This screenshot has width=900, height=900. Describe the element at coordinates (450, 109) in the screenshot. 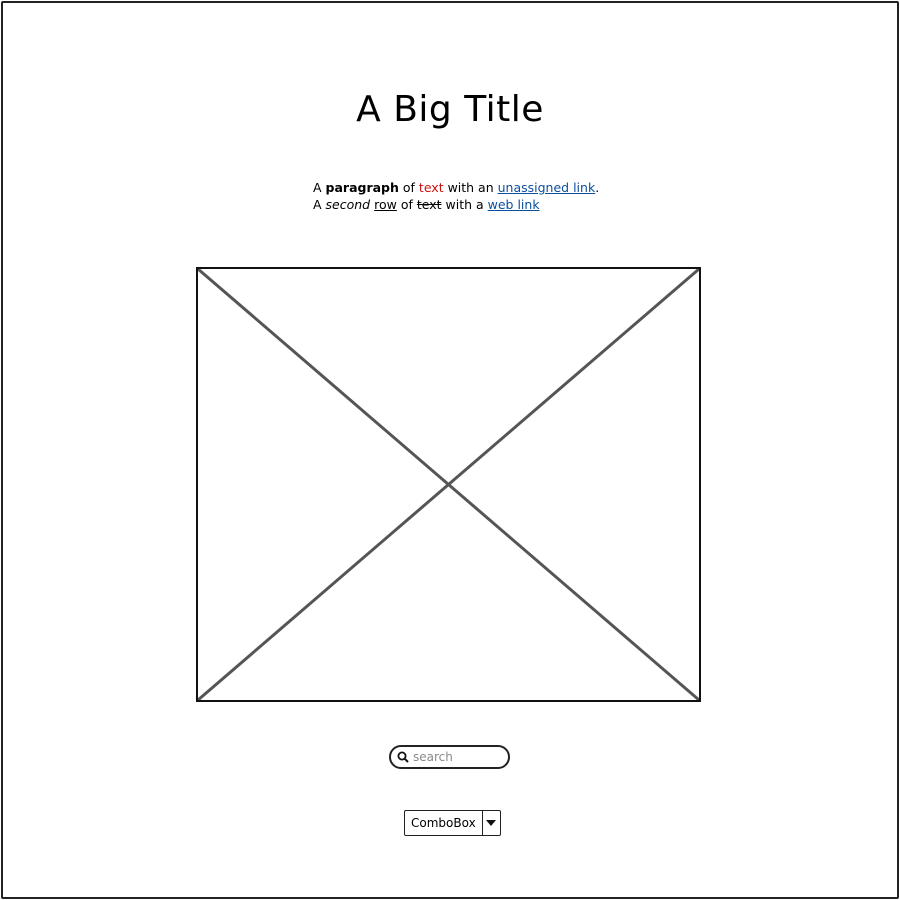

I see `page-title: A Big Title` at that location.